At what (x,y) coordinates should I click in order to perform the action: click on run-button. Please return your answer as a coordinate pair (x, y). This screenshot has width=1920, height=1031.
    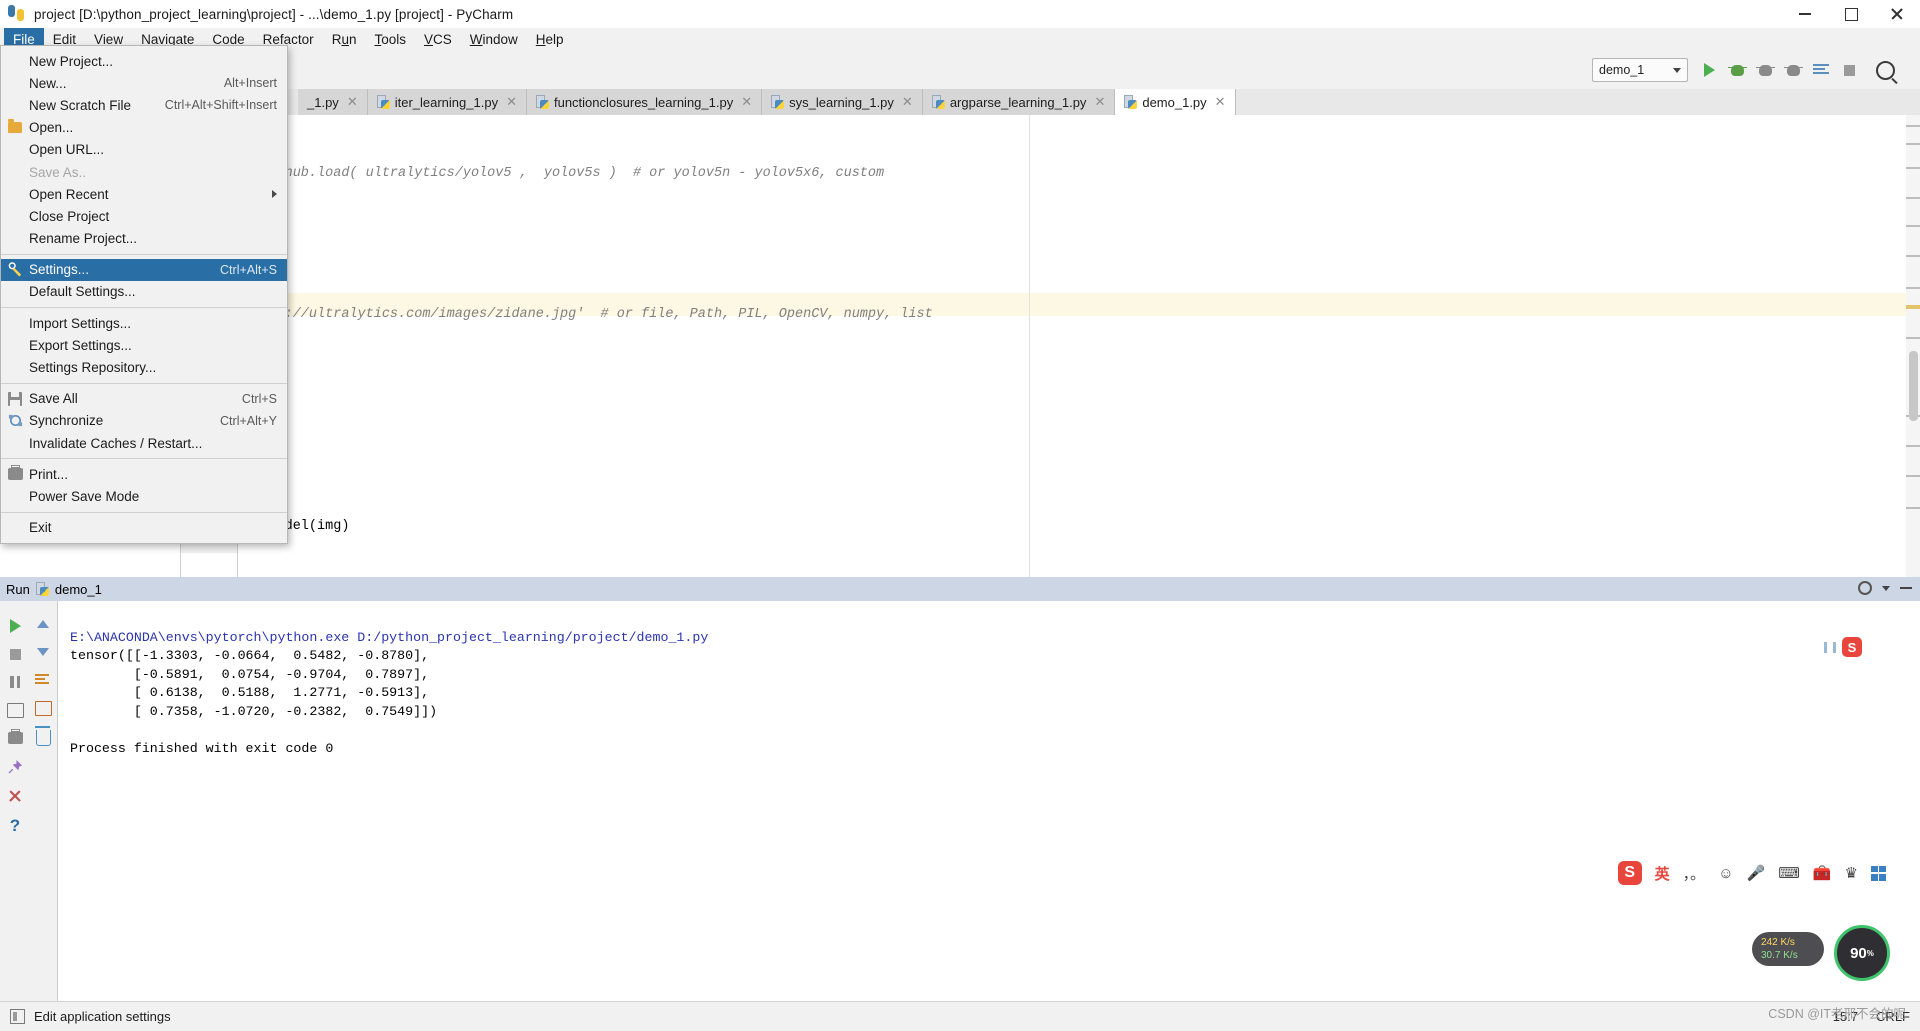
    Looking at the image, I should click on (1709, 70).